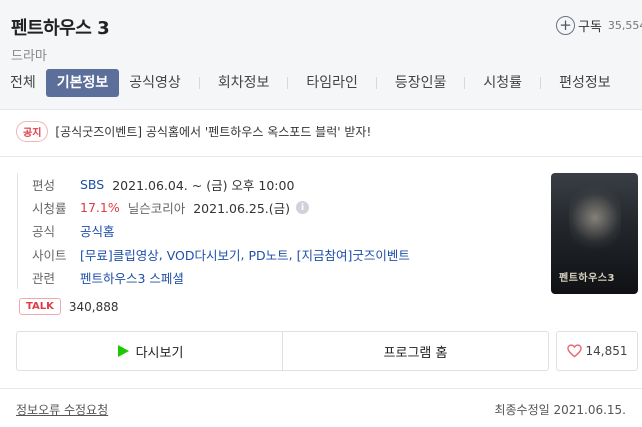 The image size is (642, 427). I want to click on info-row-broadcast: 편성 SBS 2021.06.04. ~ (금) 오후 10:00, so click(221, 184).